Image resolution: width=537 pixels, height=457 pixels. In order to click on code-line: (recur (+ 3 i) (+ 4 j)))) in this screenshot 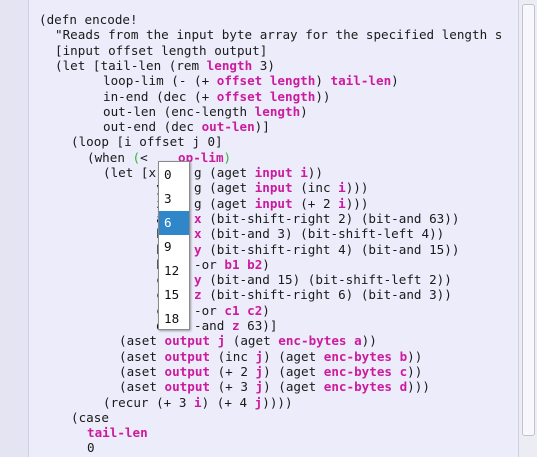, I will do `click(198, 402)`.